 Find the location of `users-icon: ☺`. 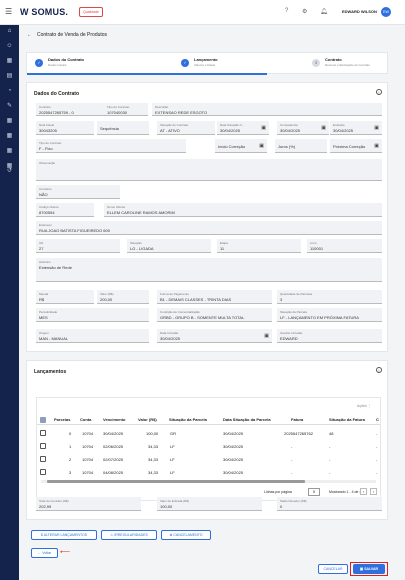

users-icon: ☺ is located at coordinates (9, 46).